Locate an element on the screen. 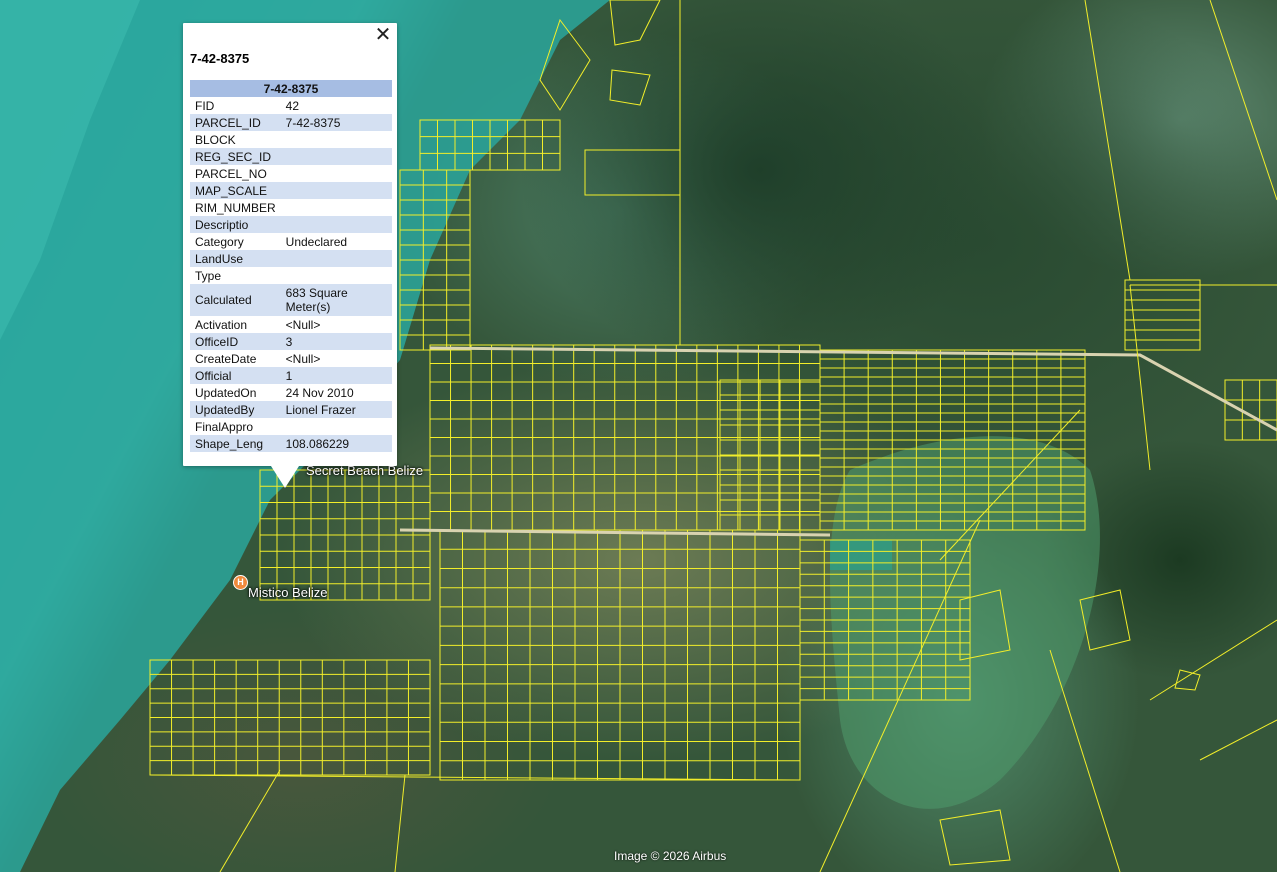 This screenshot has height=872, width=1277. attribute-key: UpdatedOn is located at coordinates (226, 392).